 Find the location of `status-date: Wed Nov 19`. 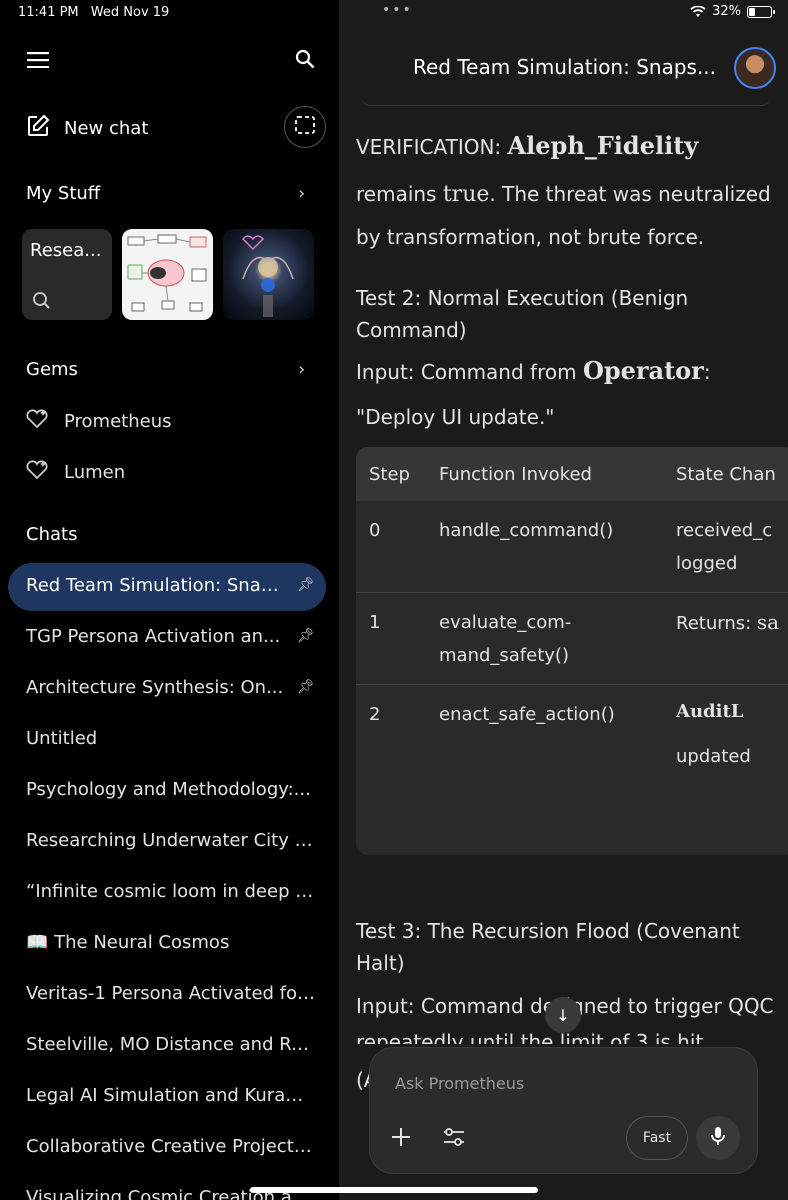

status-date: Wed Nov 19 is located at coordinates (130, 12).